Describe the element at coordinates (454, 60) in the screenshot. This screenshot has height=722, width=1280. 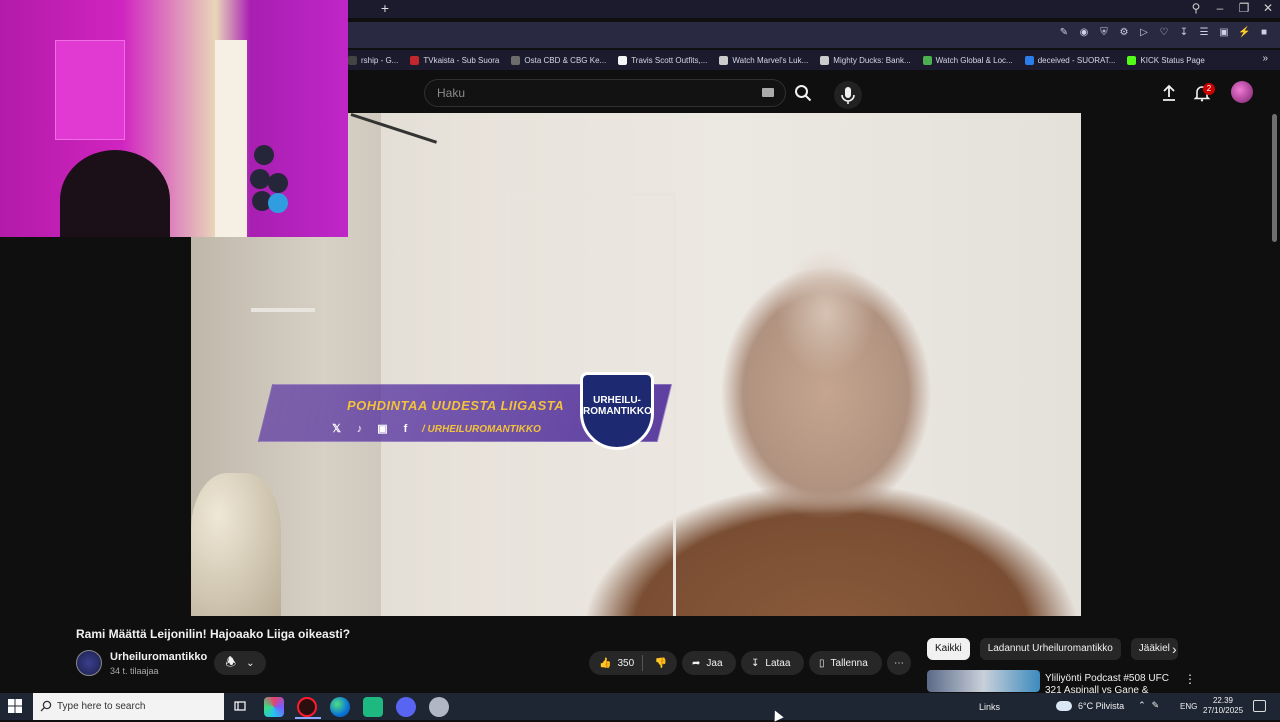
I see `bookmark-item: TVkaista - Sub Suora` at that location.